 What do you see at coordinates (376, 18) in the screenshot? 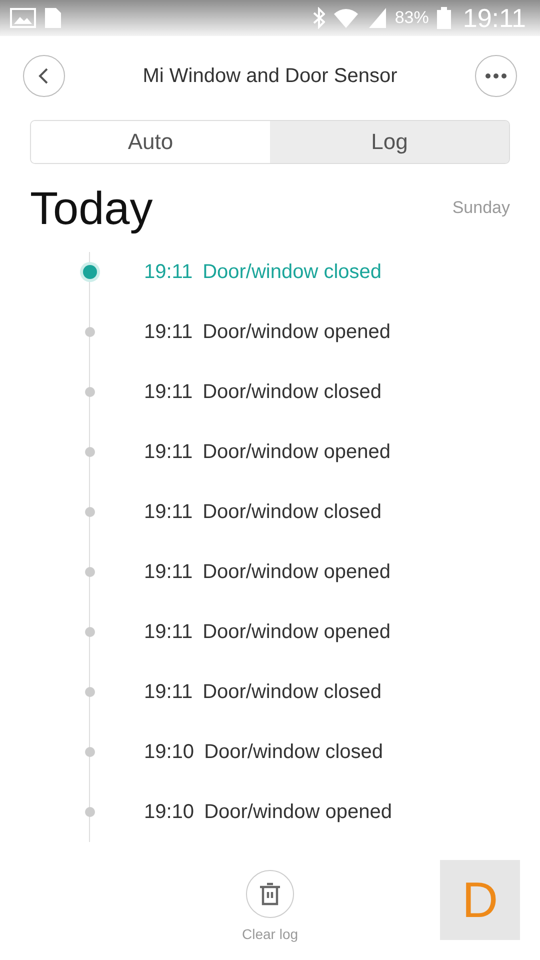
I see `signal-icon` at bounding box center [376, 18].